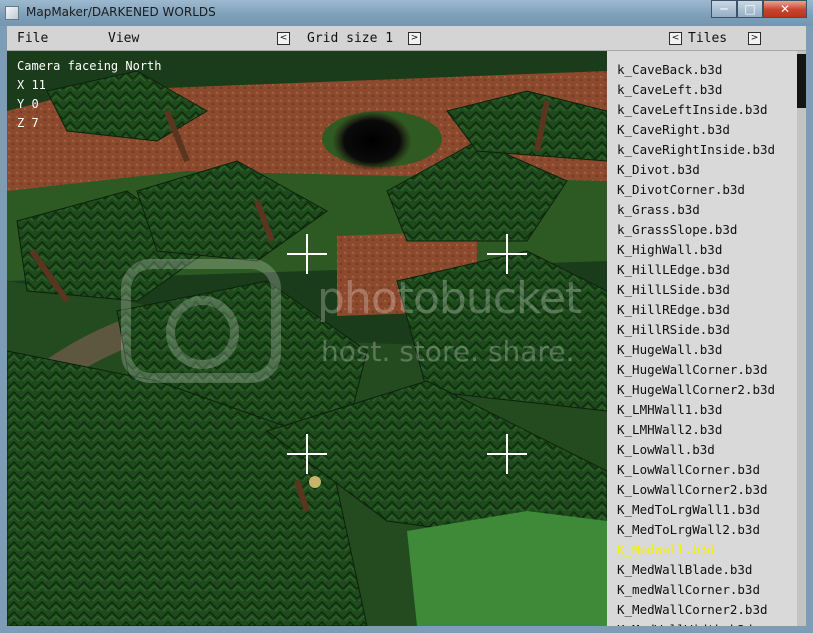 This screenshot has width=813, height=633. What do you see at coordinates (31, 85) in the screenshot?
I see `camera-x-text: X 11` at bounding box center [31, 85].